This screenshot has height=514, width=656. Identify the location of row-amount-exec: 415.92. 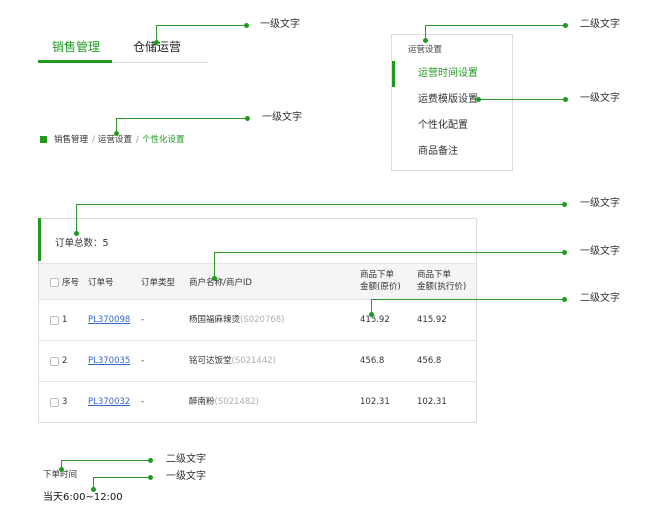
(432, 320).